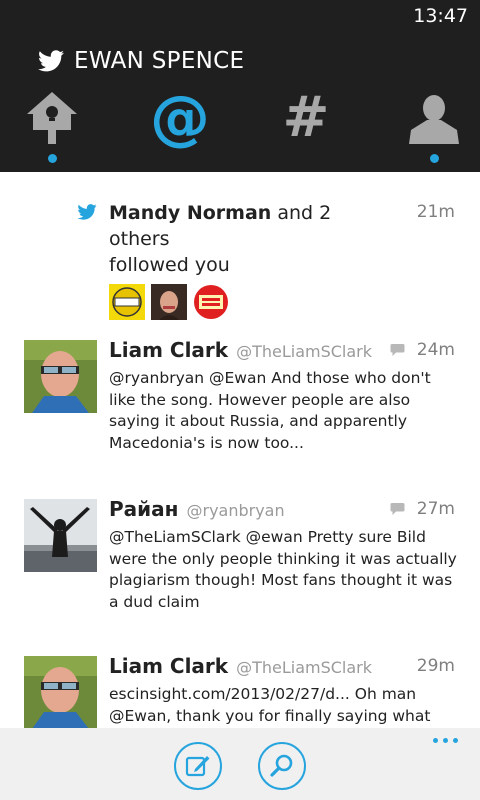 The image size is (480, 800). I want to click on search-button, so click(282, 766).